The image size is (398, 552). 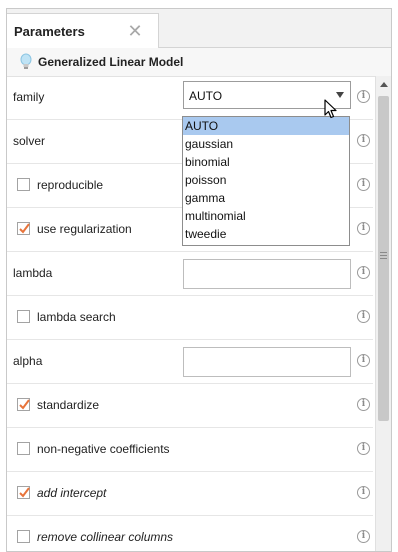 I want to click on row-family: family AUTO i, so click(x=190, y=98).